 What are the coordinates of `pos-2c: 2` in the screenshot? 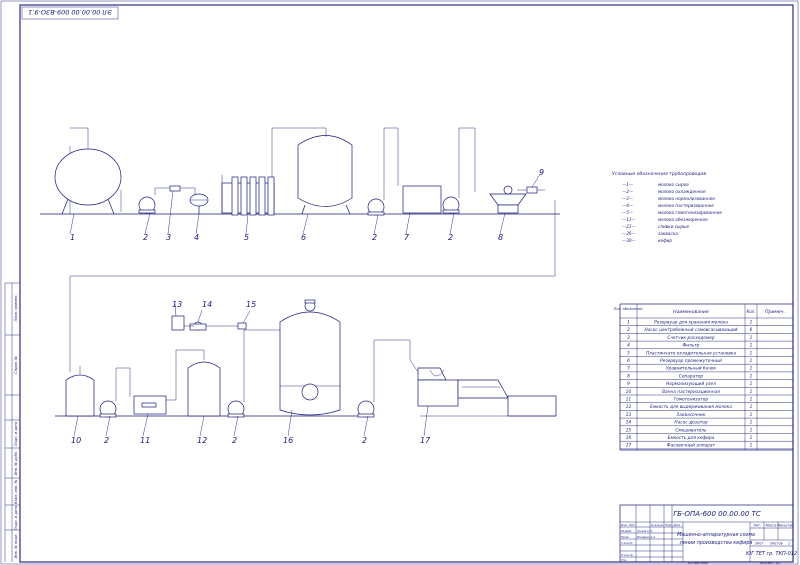 It's located at (450, 237).